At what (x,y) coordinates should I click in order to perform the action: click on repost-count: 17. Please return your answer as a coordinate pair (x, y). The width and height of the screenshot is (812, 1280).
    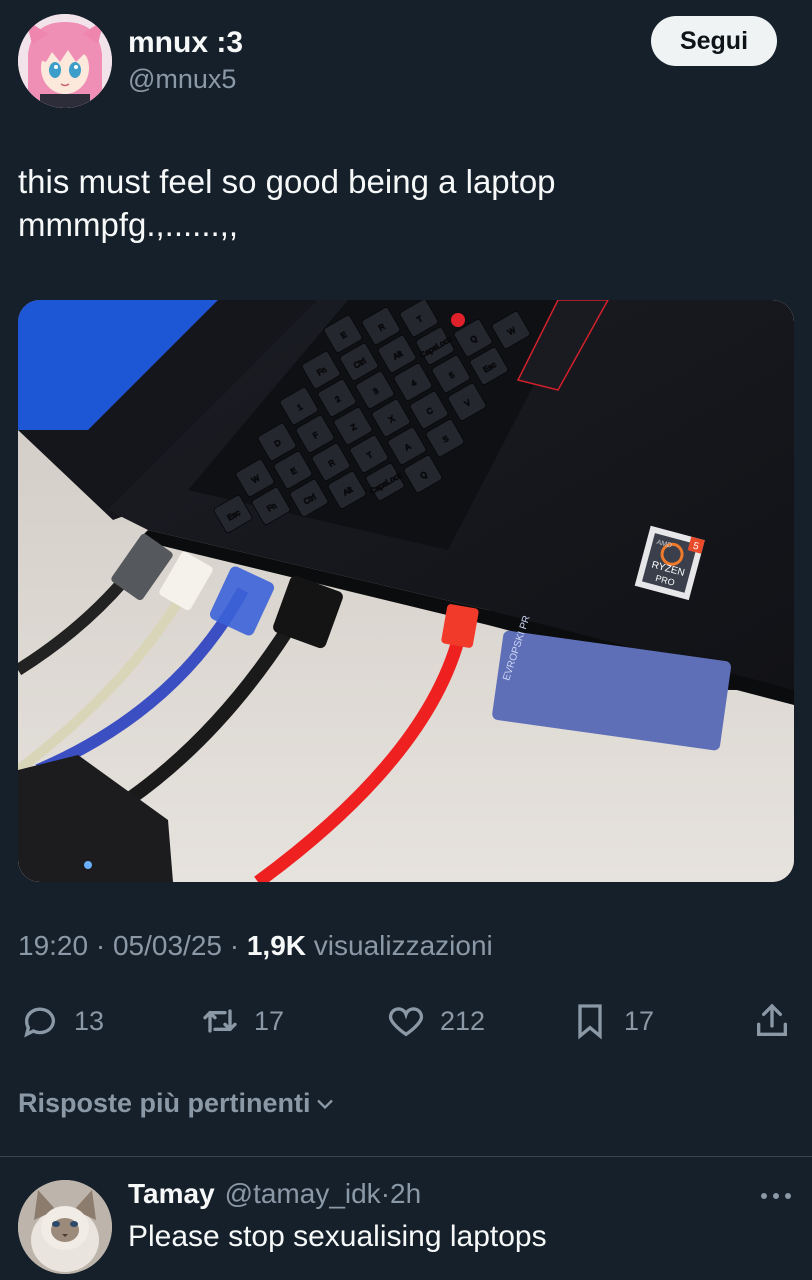
    Looking at the image, I should click on (269, 1020).